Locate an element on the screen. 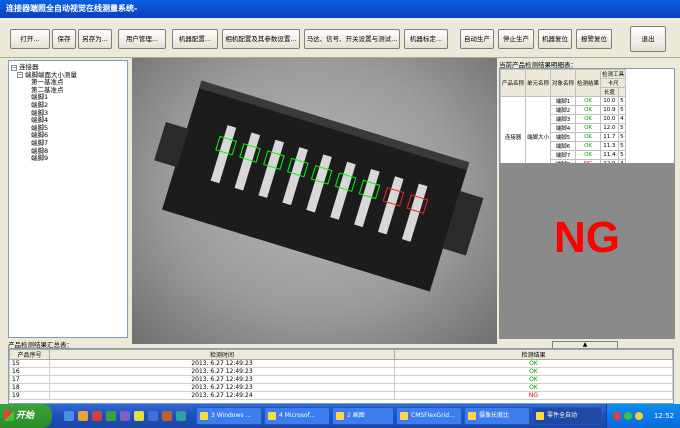  tree-item: 端脚9 is located at coordinates (68, 159).